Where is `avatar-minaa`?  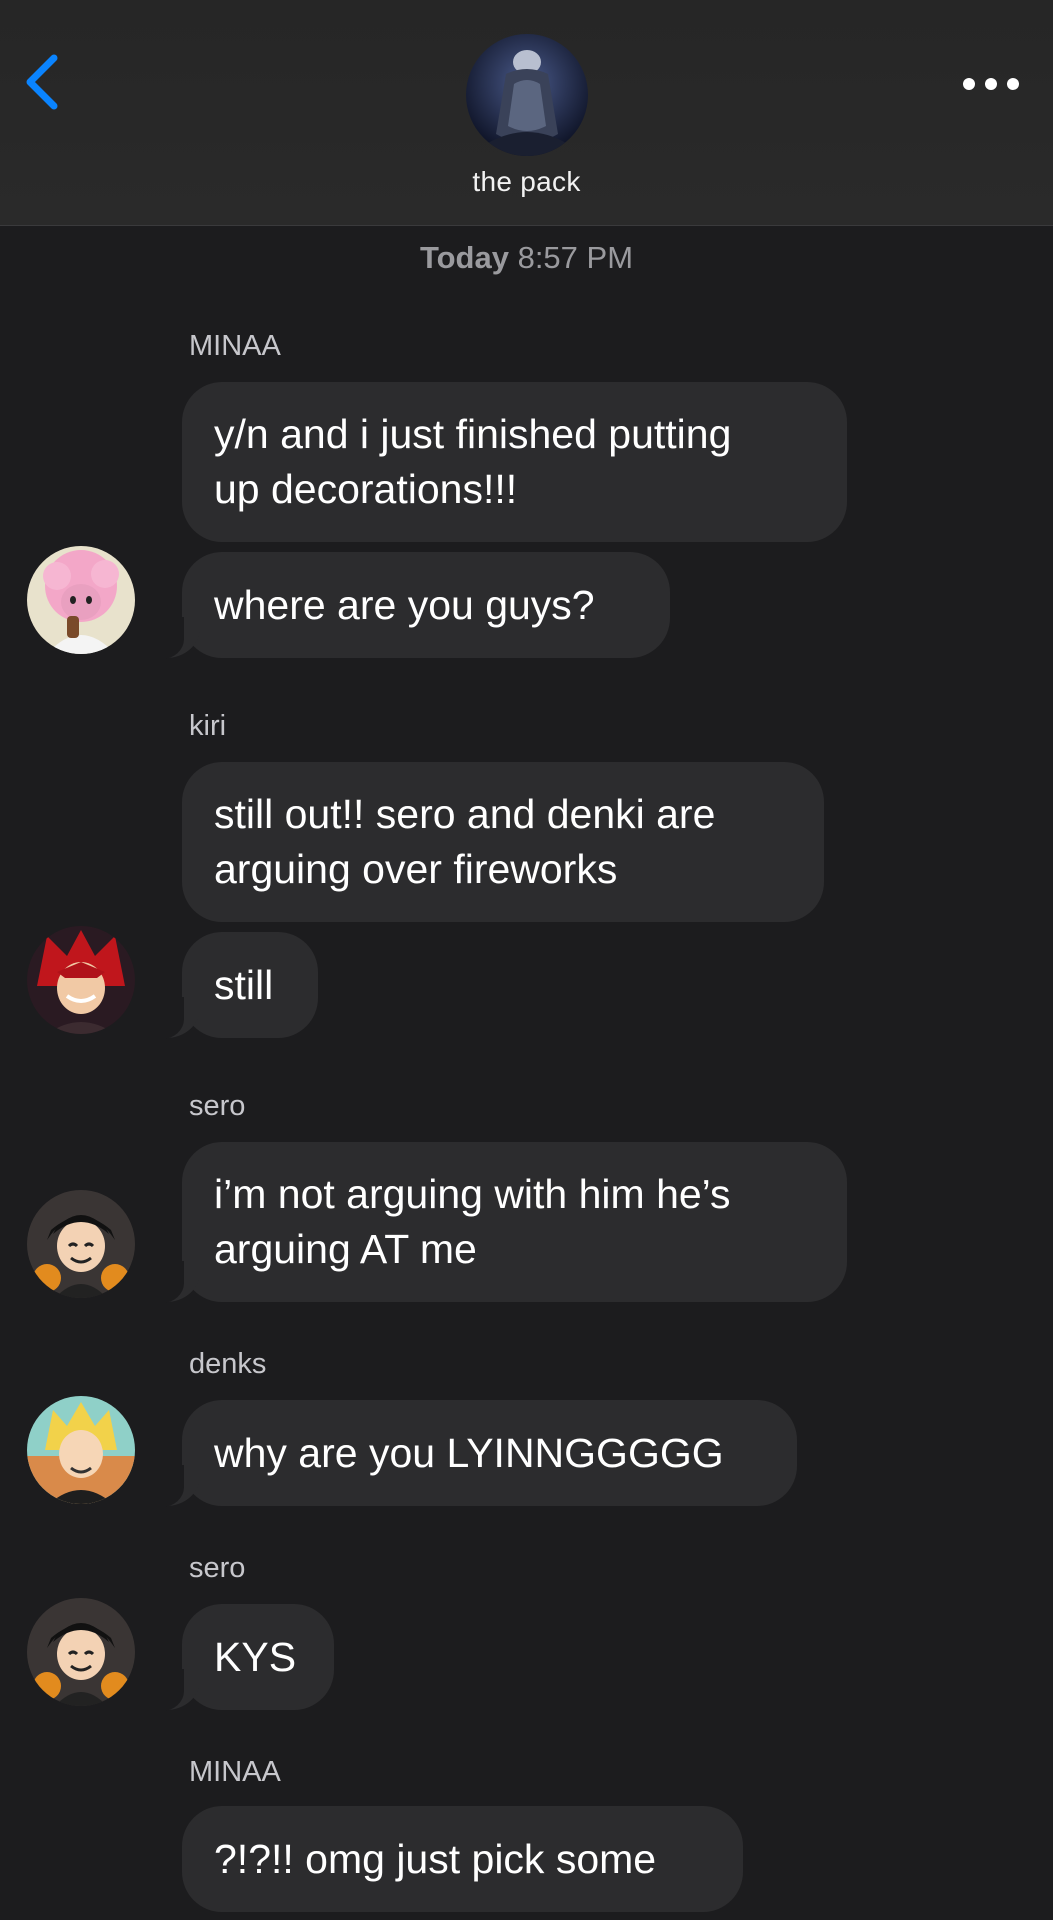
avatar-minaa is located at coordinates (81, 600).